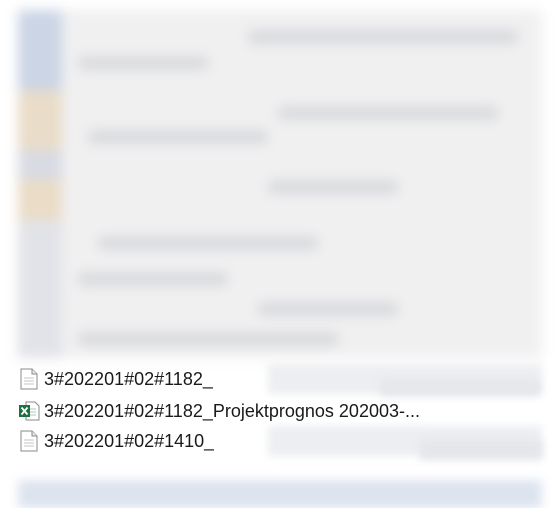 The width and height of the screenshot is (554, 508). What do you see at coordinates (280, 494) in the screenshot?
I see `blurred-file-list-bottom` at bounding box center [280, 494].